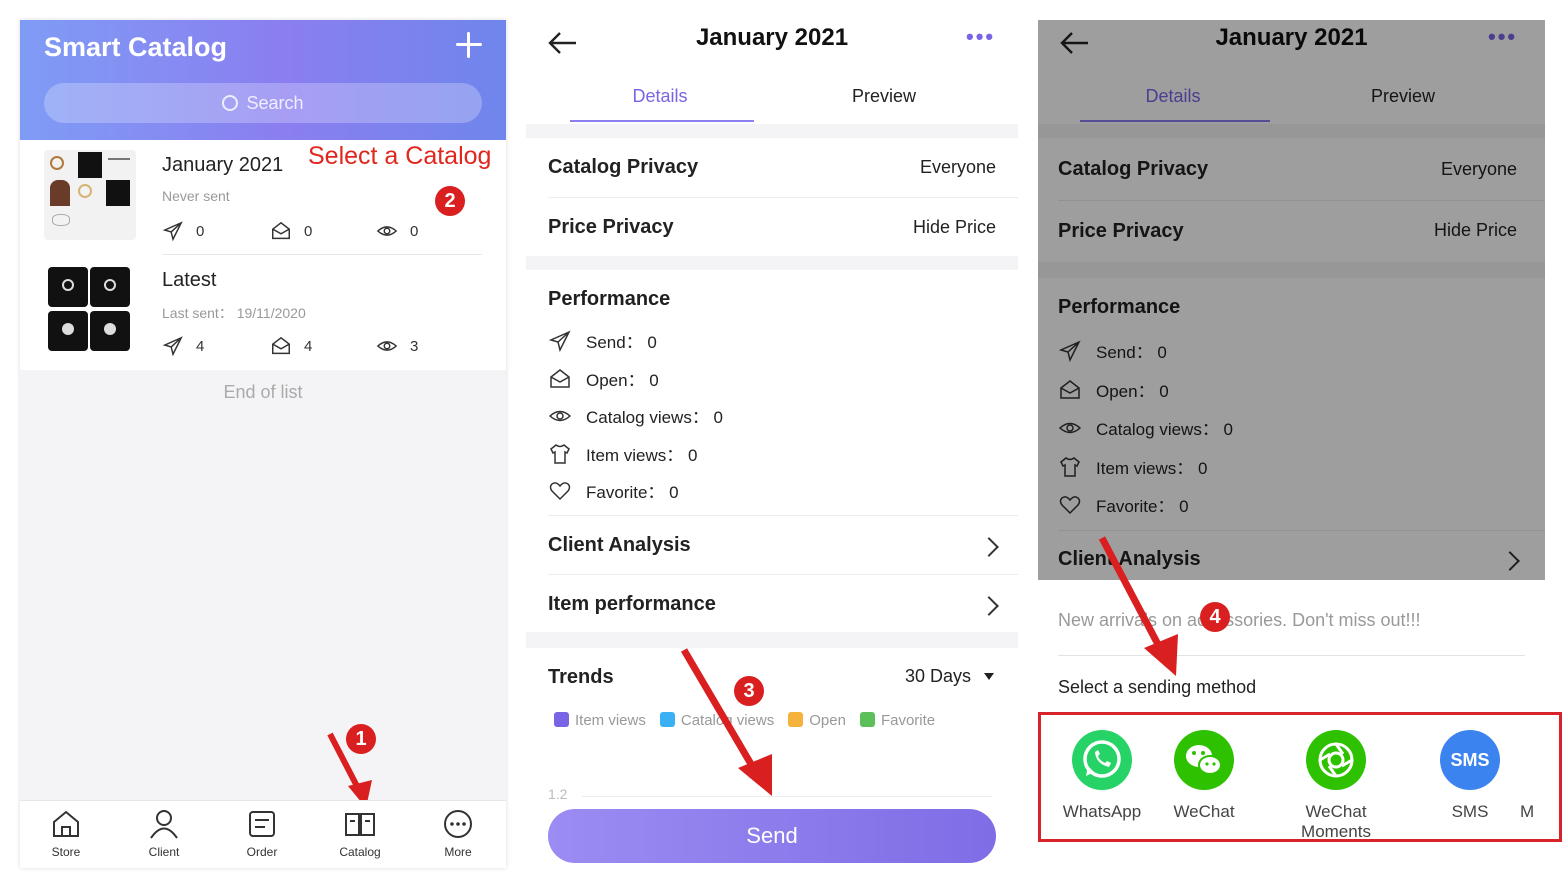 The image size is (1565, 889). What do you see at coordinates (655, 417) in the screenshot?
I see `perf-catalog-views-text: Catalog views： 0` at bounding box center [655, 417].